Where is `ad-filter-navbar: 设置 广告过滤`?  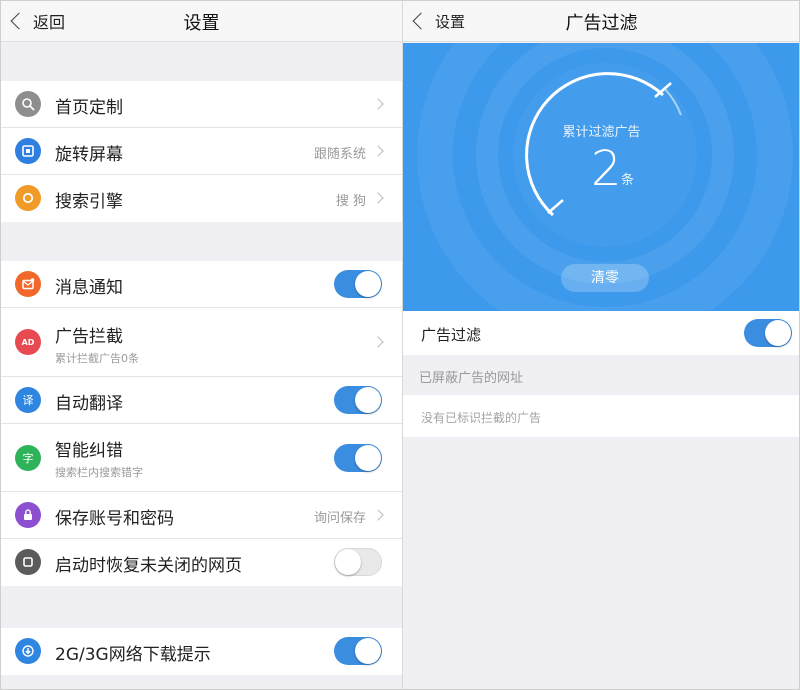
ad-filter-navbar: 设置 广告过滤 is located at coordinates (601, 21).